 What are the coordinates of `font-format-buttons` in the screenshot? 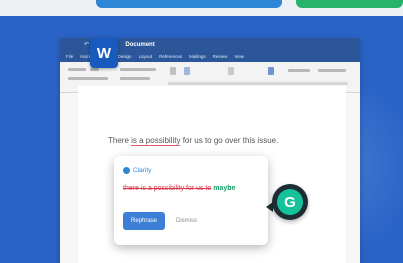 It's located at (88, 78).